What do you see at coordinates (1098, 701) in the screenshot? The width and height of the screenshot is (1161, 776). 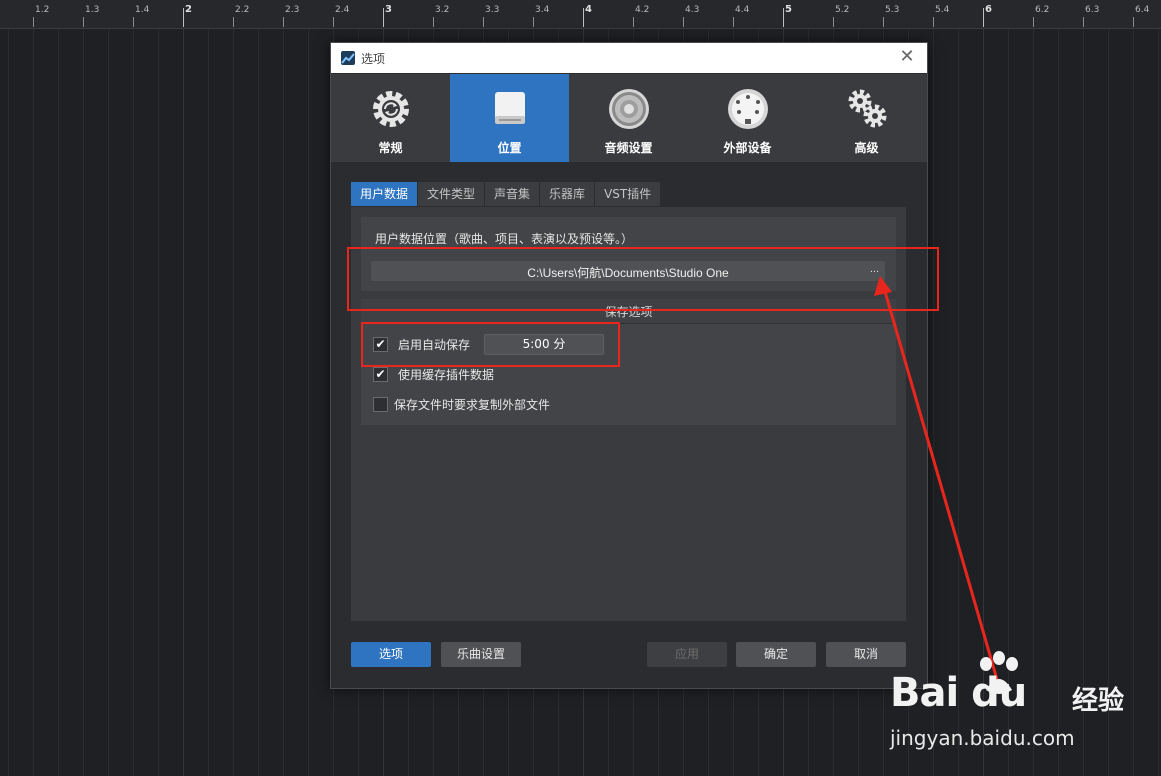 I see `watermark-sub: 经验` at bounding box center [1098, 701].